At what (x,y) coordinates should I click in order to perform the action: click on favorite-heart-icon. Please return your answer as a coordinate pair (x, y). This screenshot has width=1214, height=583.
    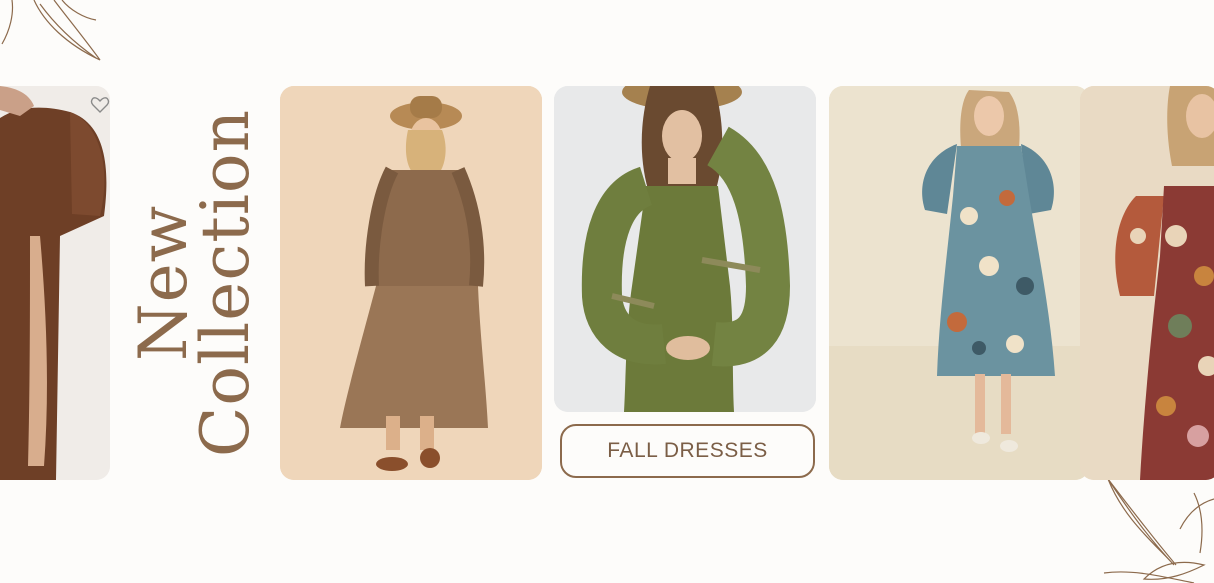
    Looking at the image, I should click on (100, 105).